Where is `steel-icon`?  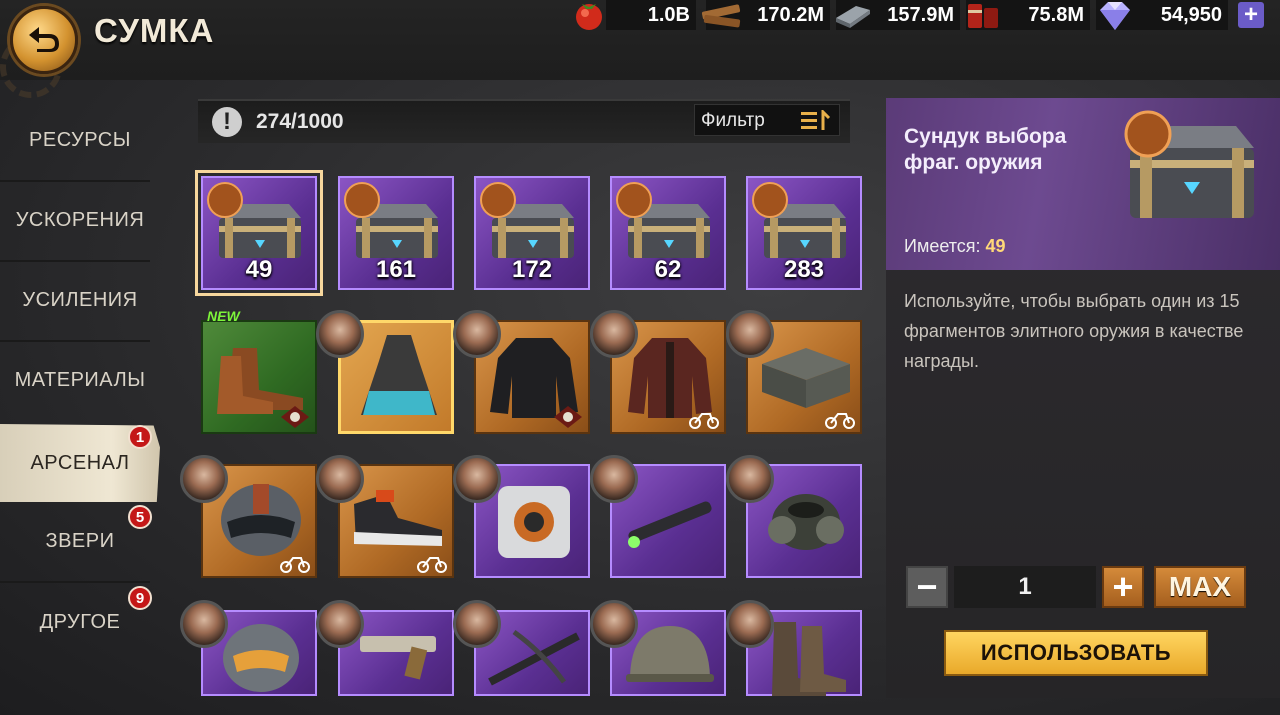 steel-icon is located at coordinates (853, 17).